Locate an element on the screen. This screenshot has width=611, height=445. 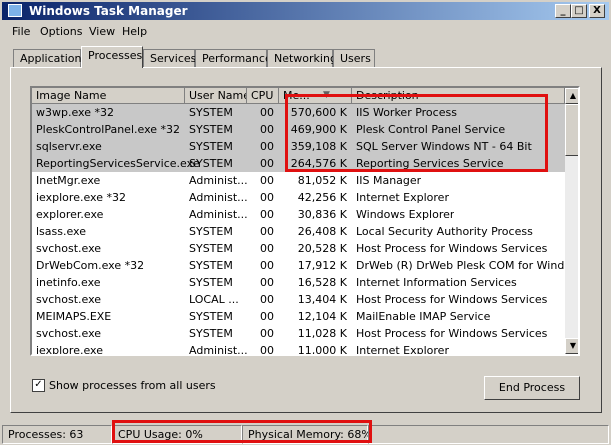
memory-cell: 81,052 K is located at coordinates (322, 180).